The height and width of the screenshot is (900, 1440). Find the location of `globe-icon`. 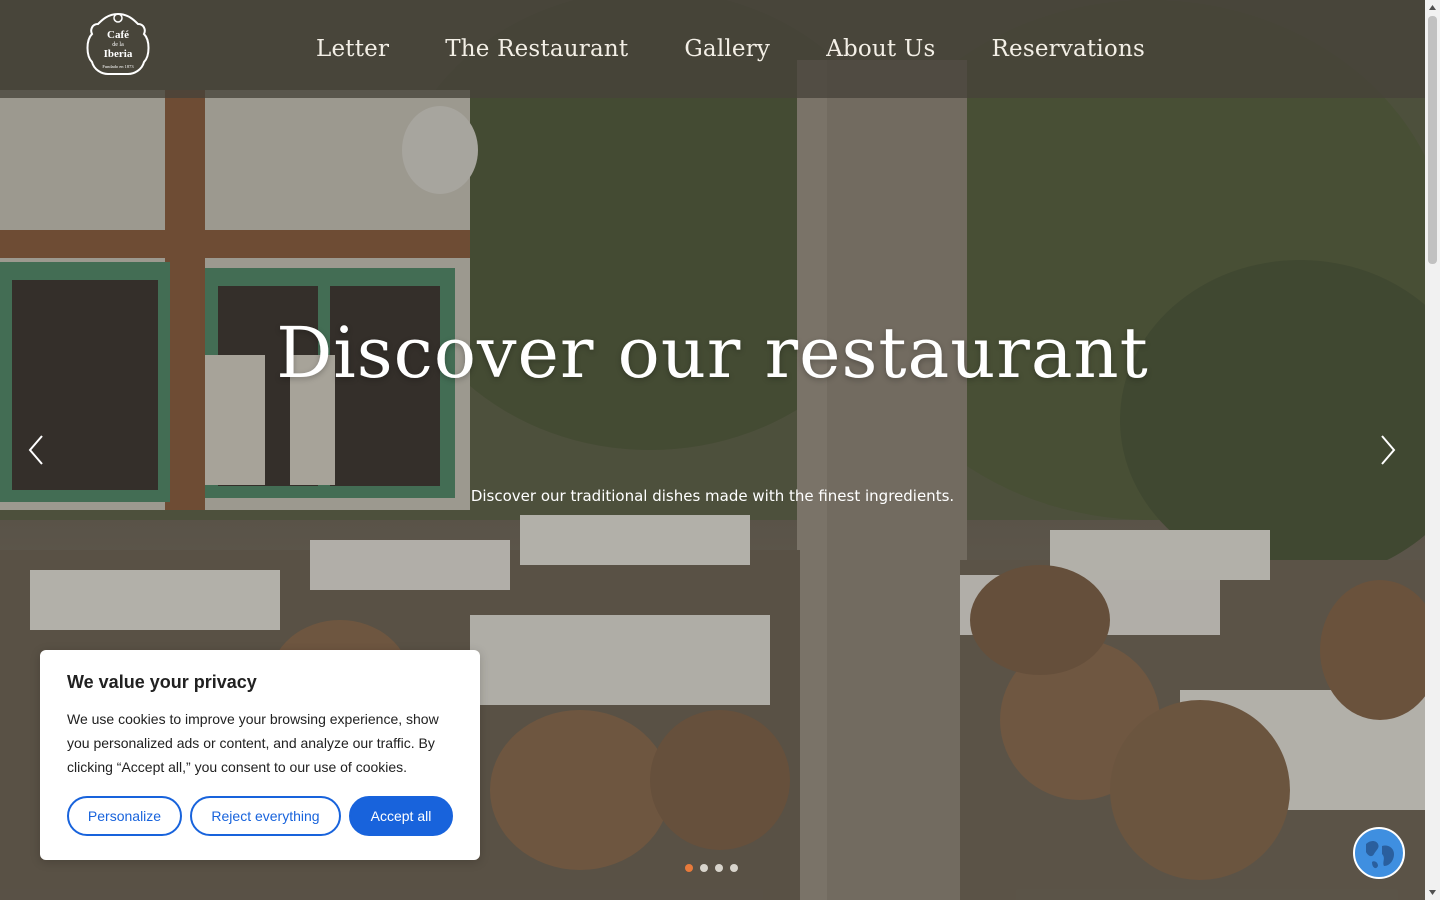

globe-icon is located at coordinates (1379, 853).